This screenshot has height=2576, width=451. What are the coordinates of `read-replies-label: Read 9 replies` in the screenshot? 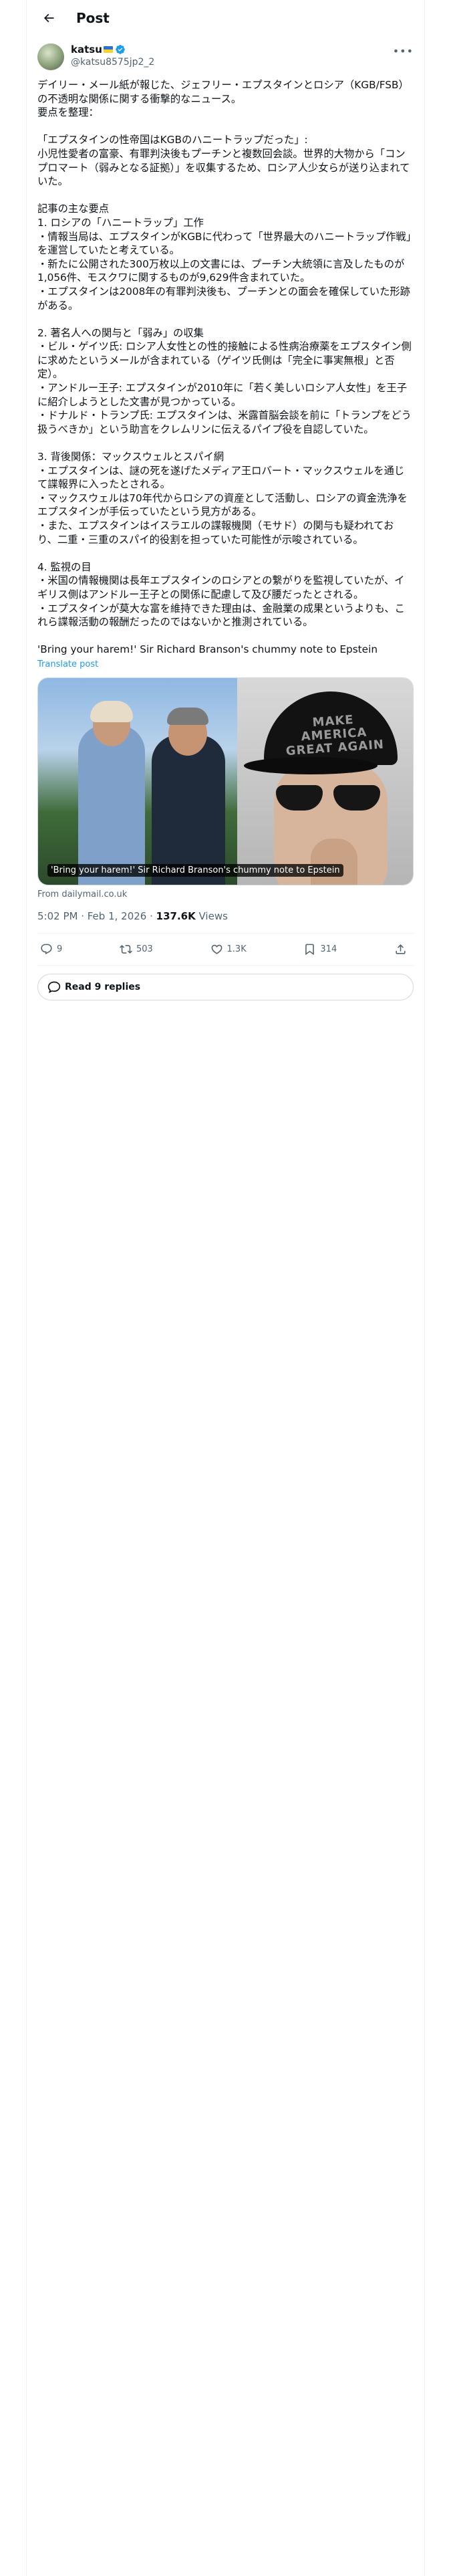 It's located at (103, 986).